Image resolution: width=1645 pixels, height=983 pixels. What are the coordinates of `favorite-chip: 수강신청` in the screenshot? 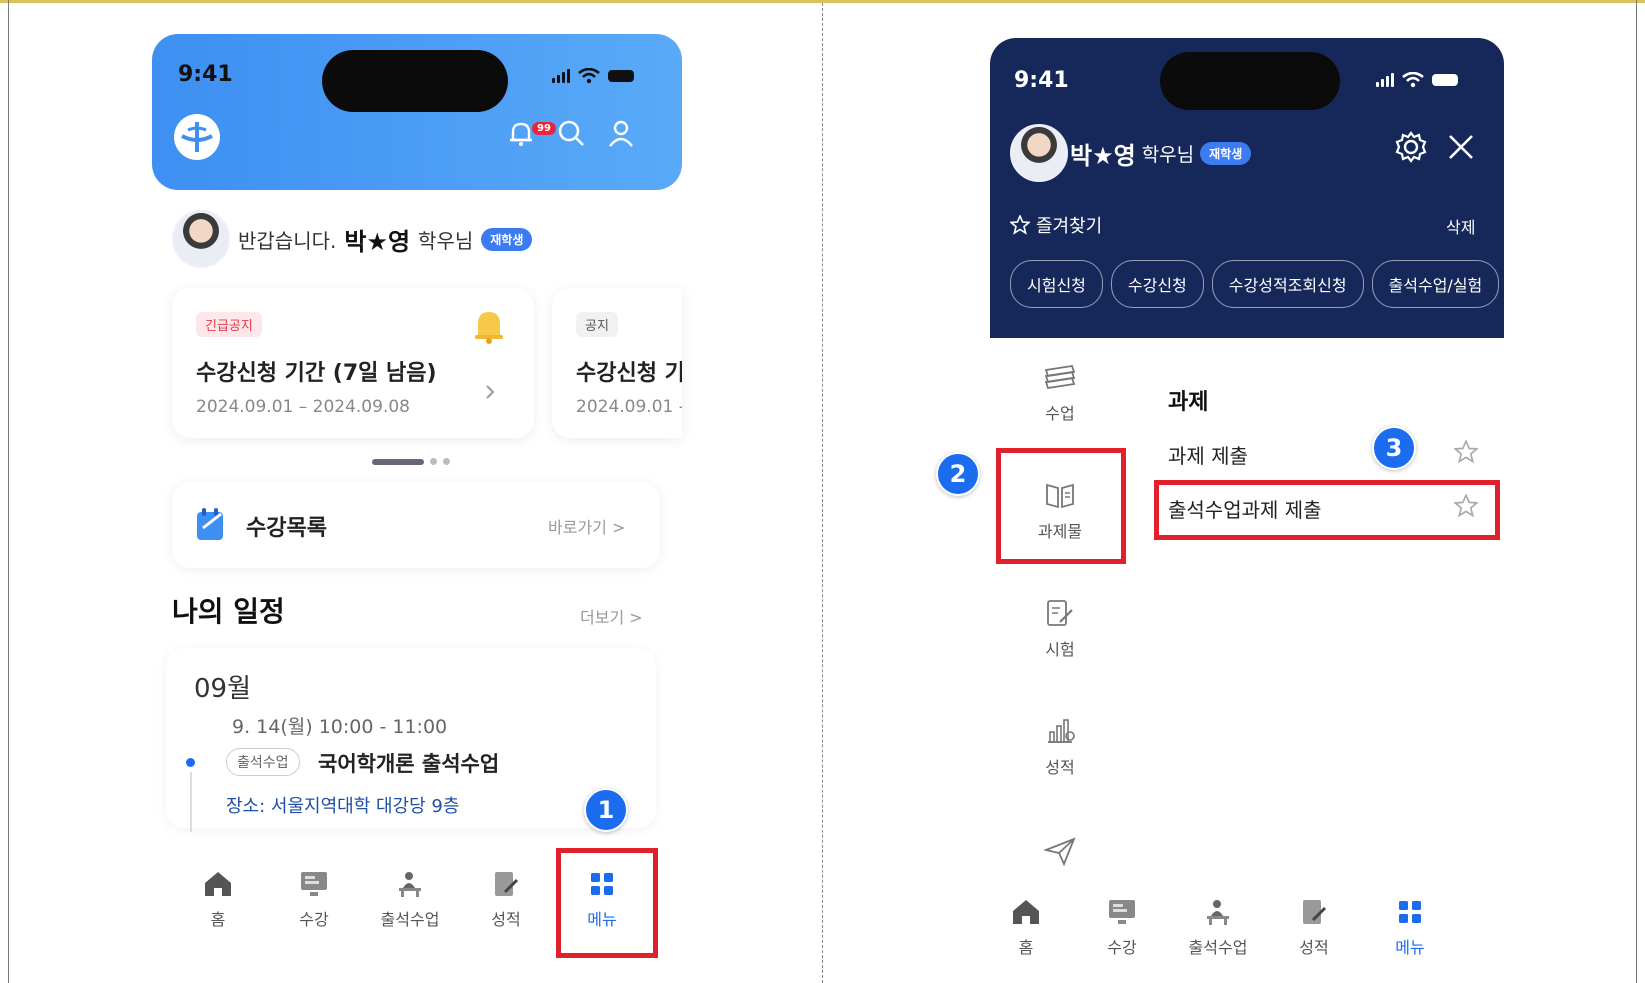 It's located at (1157, 284).